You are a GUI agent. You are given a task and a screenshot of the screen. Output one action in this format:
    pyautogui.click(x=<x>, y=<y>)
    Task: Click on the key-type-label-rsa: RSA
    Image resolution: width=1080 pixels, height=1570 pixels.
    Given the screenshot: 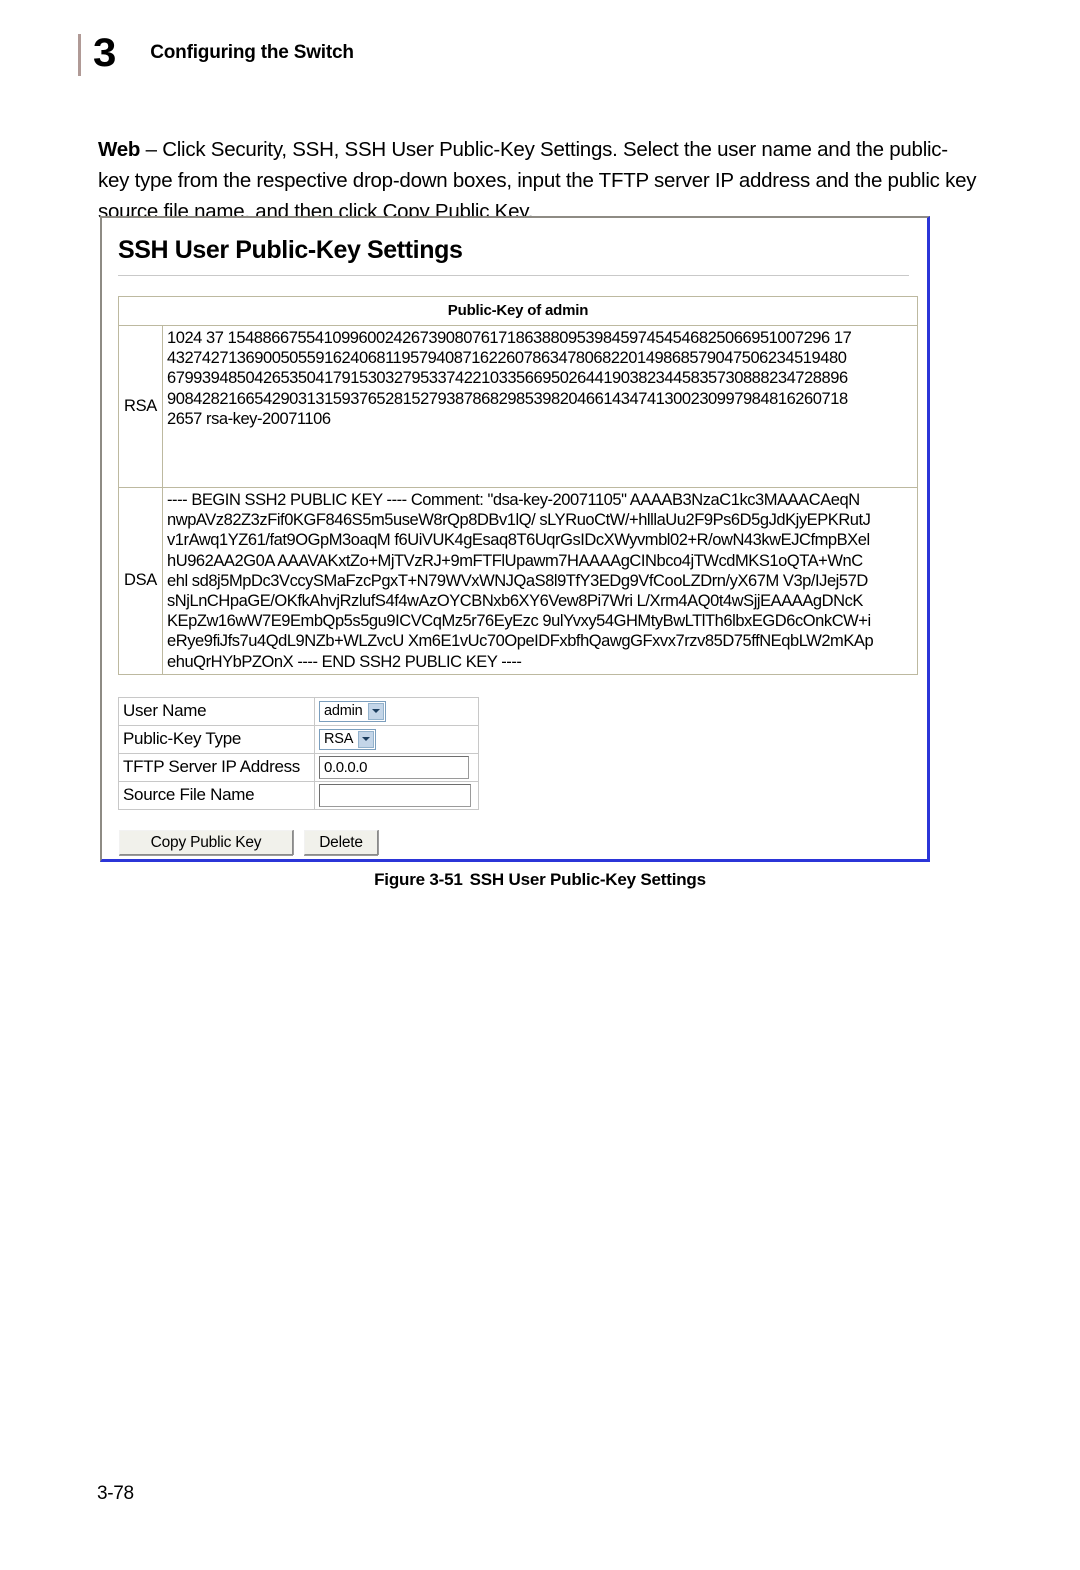 What is the action you would take?
    pyautogui.click(x=140, y=406)
    